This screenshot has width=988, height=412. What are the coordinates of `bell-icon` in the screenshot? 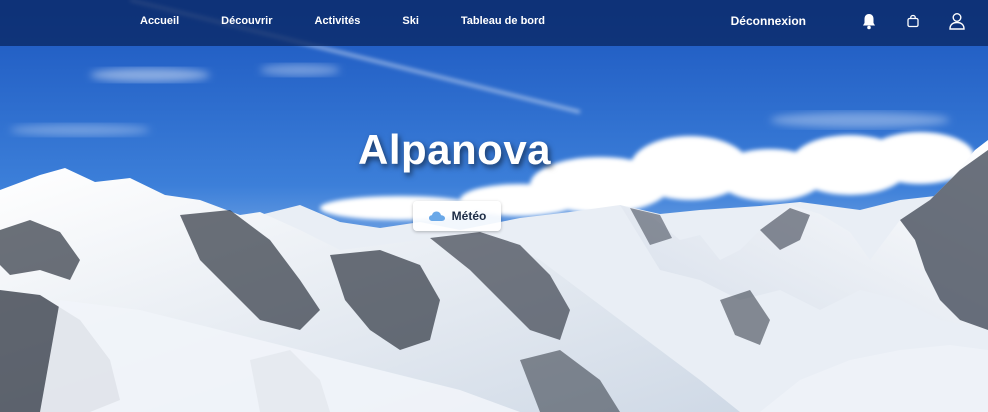 It's located at (869, 21).